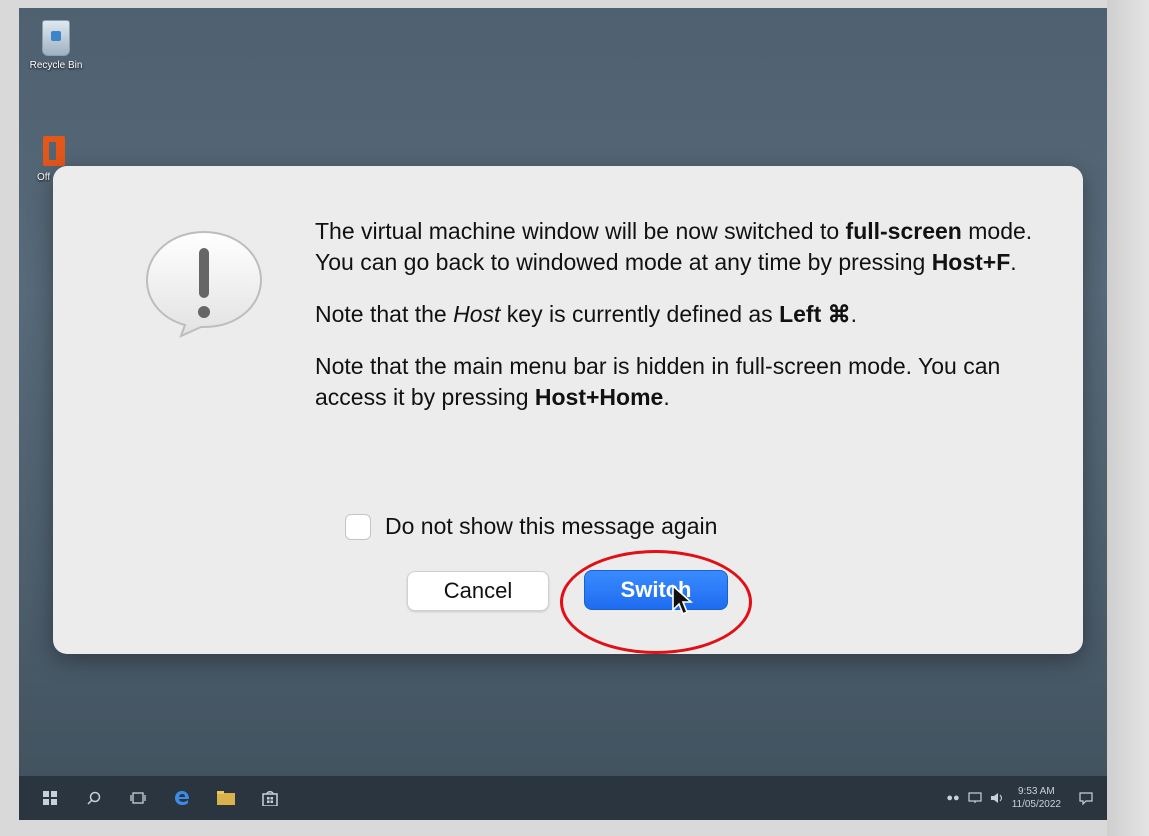 The width and height of the screenshot is (1149, 836). I want to click on taskbar: ●● 9:53 AM 11/05/2022, so click(563, 798).